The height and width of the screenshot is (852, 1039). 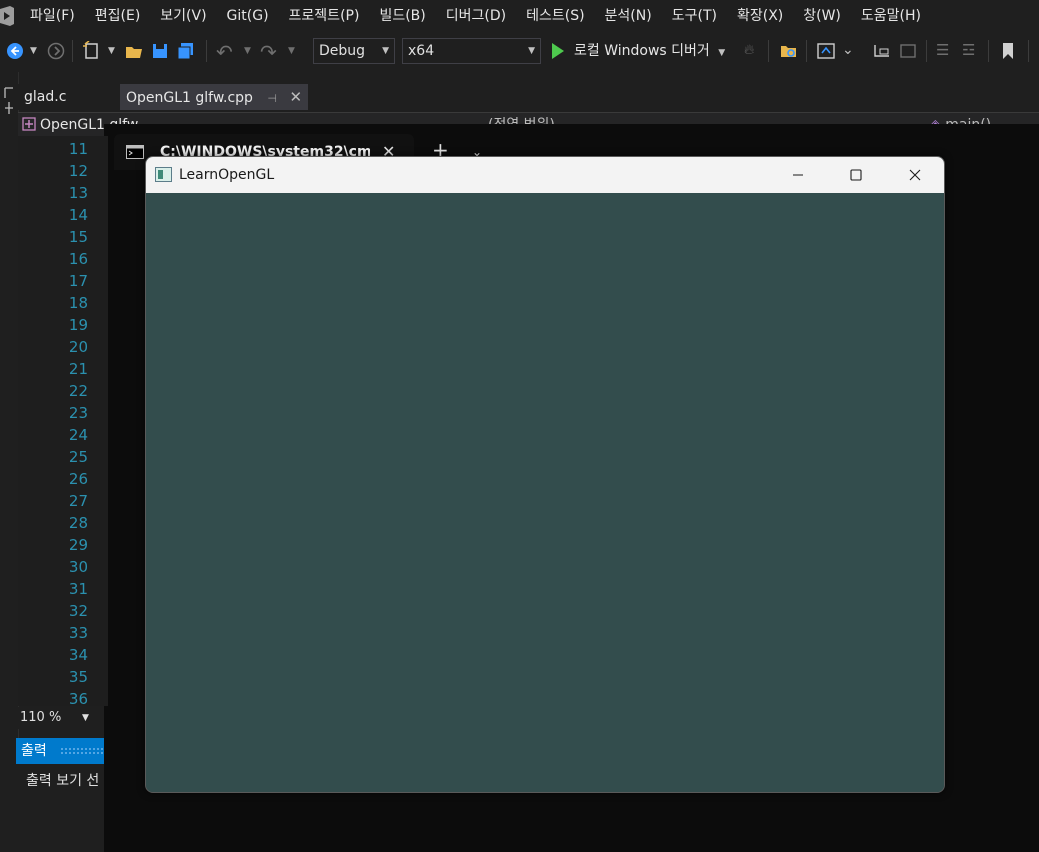 What do you see at coordinates (272, 98) in the screenshot?
I see `pin-icon: ⊣` at bounding box center [272, 98].